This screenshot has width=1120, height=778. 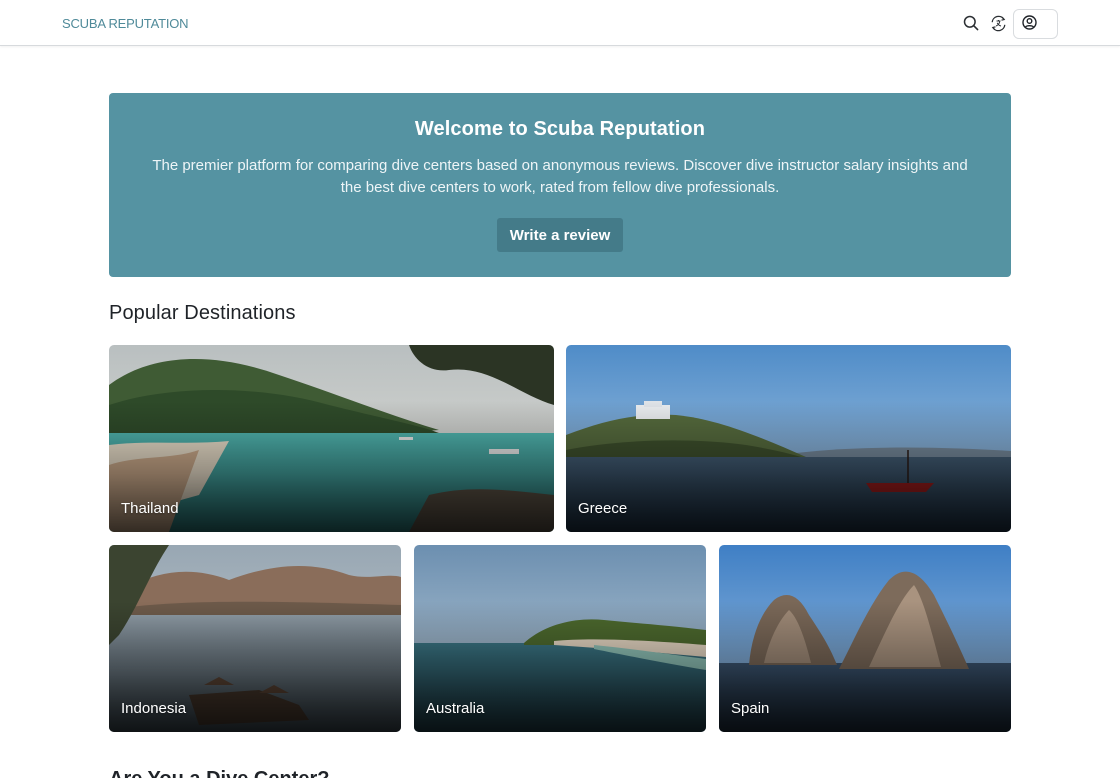 What do you see at coordinates (971, 23) in the screenshot?
I see `search-icon` at bounding box center [971, 23].